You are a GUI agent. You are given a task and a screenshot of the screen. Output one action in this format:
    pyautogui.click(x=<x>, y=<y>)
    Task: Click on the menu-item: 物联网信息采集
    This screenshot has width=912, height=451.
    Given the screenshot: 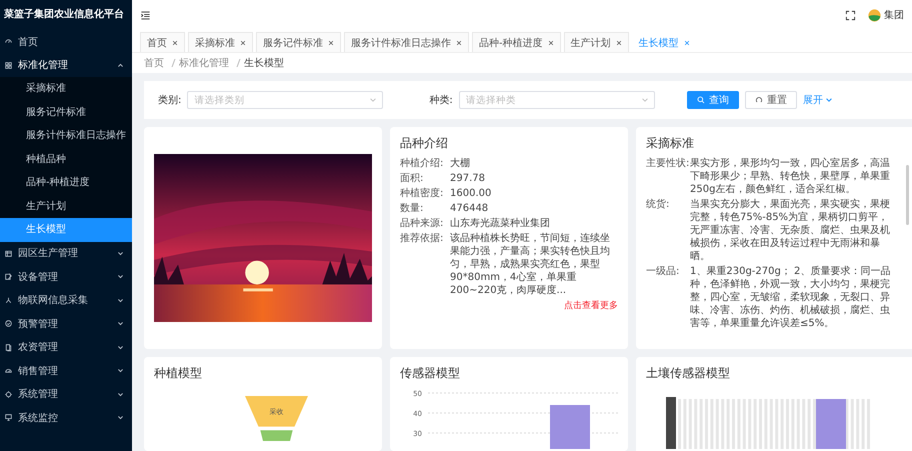 What is the action you would take?
    pyautogui.click(x=66, y=300)
    